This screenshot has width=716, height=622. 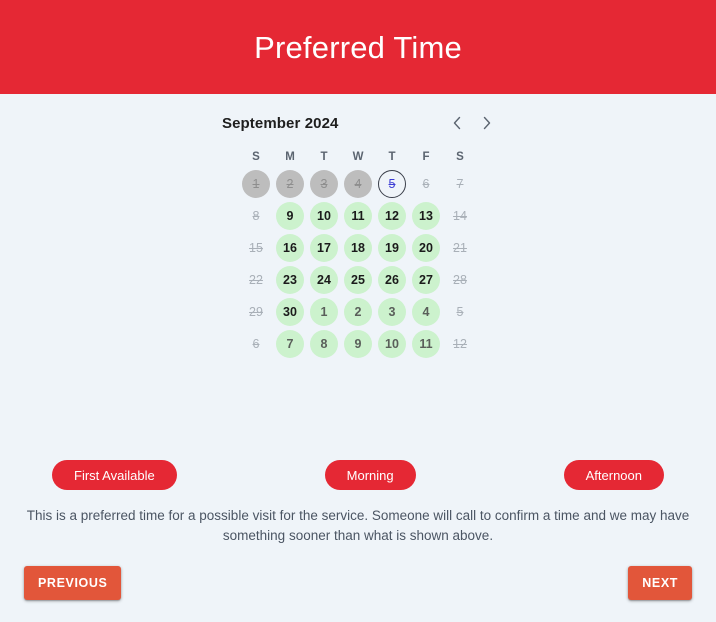 I want to click on calendar-cell: 14, so click(x=460, y=216).